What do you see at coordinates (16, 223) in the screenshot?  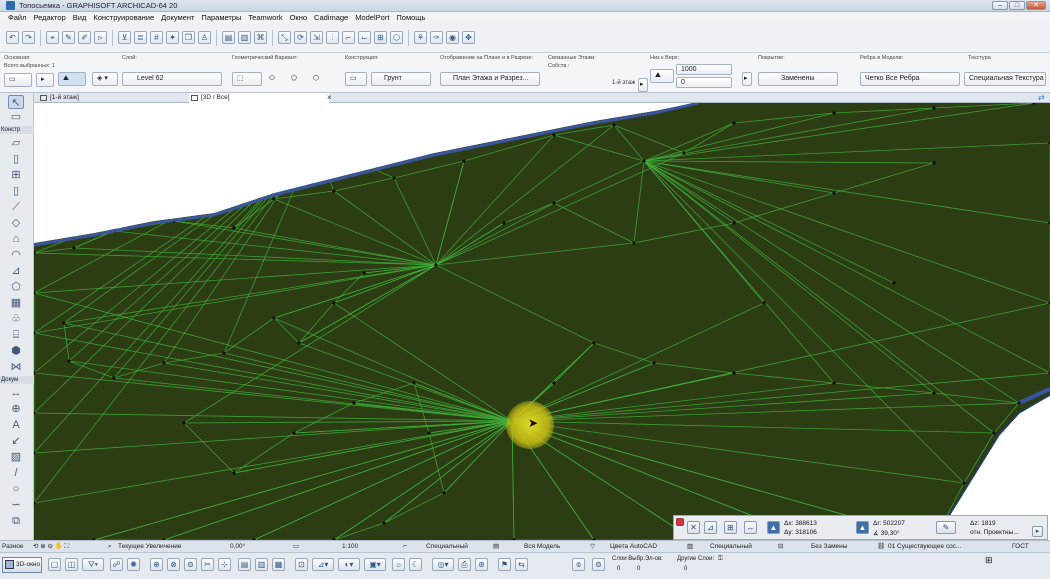 I see `slab-tool-icon: ◇` at bounding box center [16, 223].